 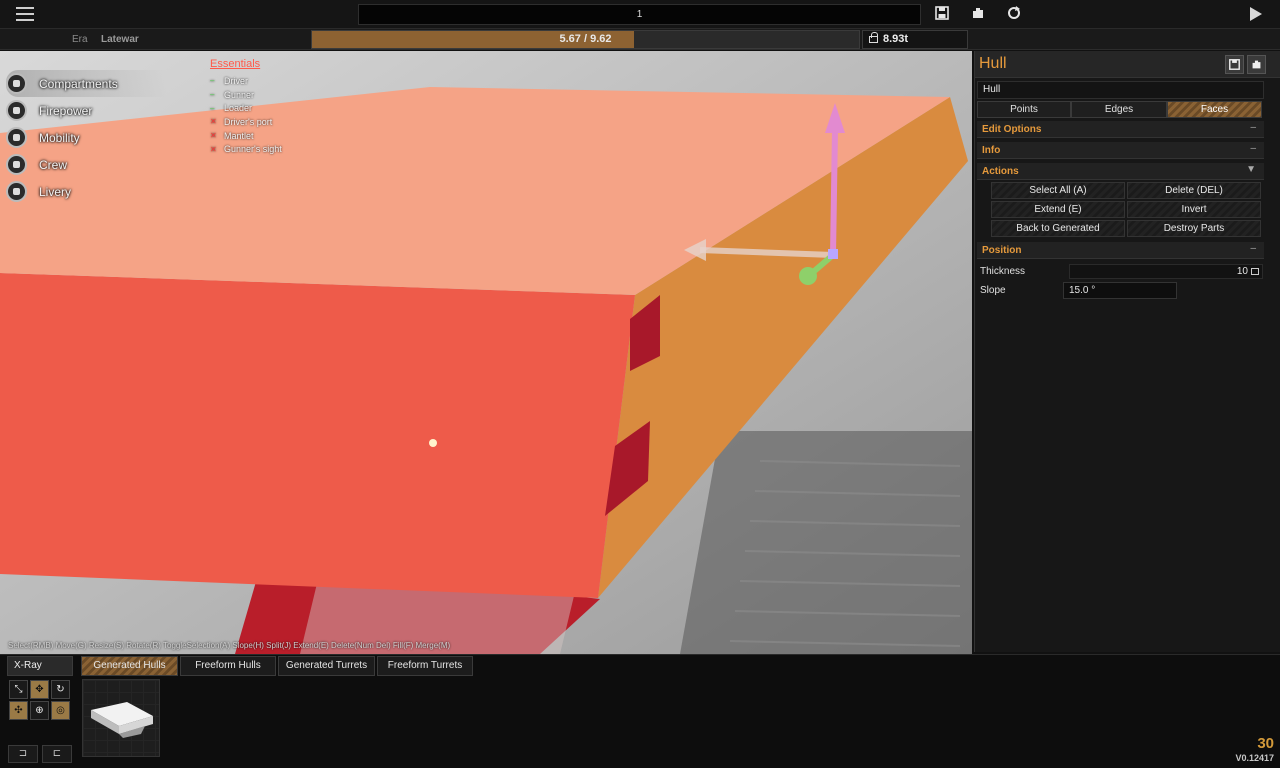 I want to click on gizmo-y-axis, so click(x=834, y=192).